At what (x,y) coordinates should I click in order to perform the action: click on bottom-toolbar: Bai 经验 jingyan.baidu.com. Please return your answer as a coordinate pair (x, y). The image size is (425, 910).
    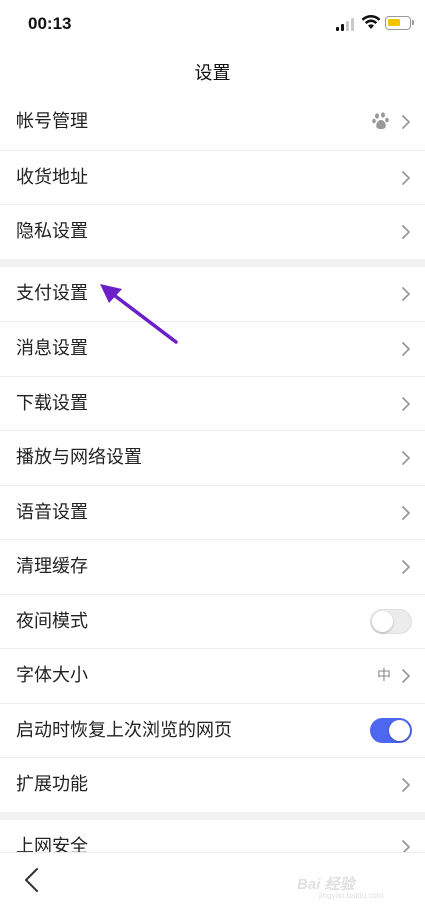
    Looking at the image, I should click on (212, 881).